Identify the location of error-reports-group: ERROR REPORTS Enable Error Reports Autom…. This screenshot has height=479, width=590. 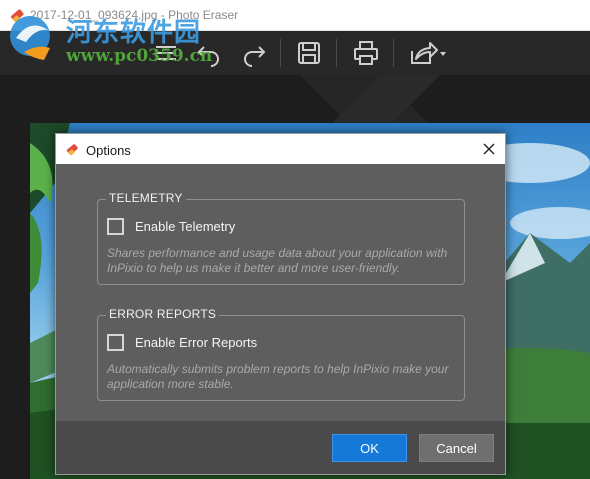
(281, 354).